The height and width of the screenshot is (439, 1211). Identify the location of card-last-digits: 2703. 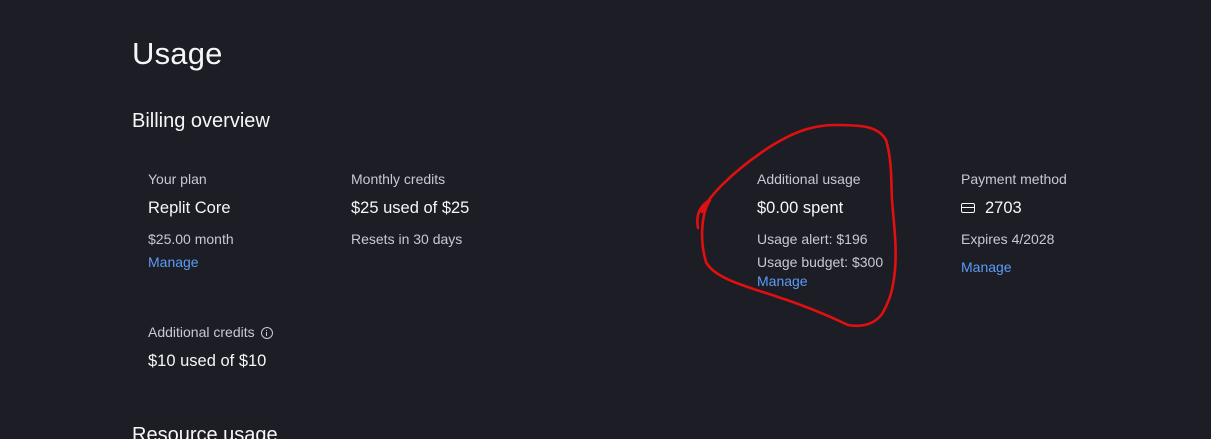
(1003, 208).